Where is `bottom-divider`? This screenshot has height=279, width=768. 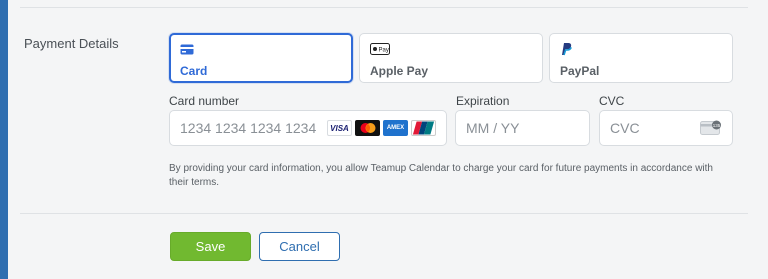 bottom-divider is located at coordinates (384, 213).